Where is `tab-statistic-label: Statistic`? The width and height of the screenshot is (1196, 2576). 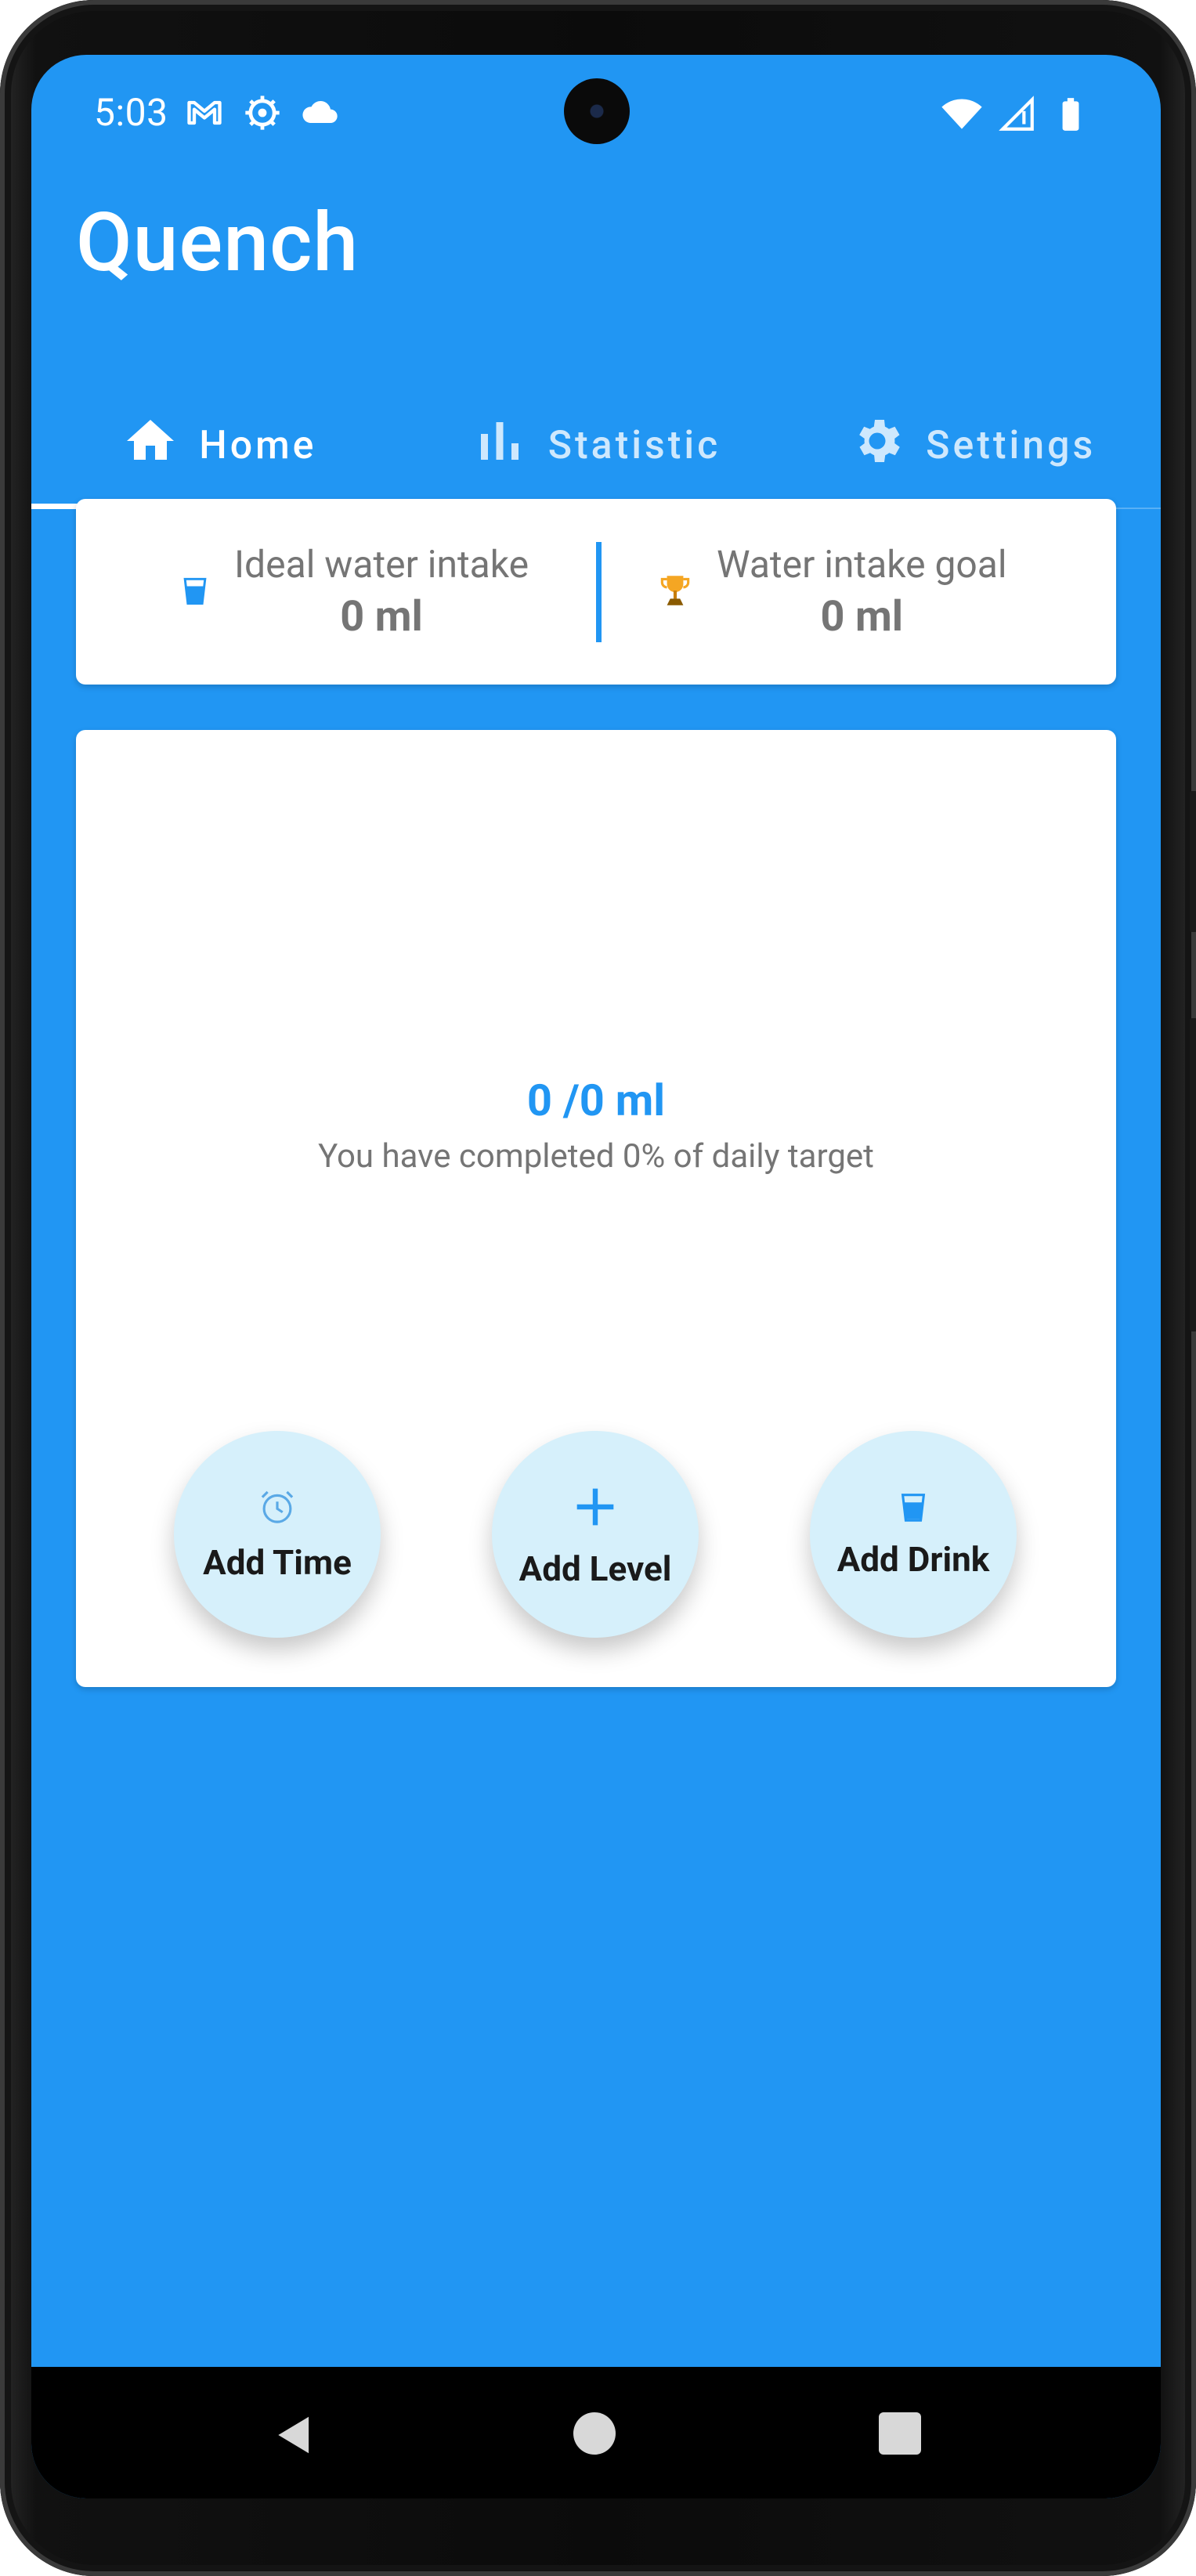 tab-statistic-label: Statistic is located at coordinates (634, 445).